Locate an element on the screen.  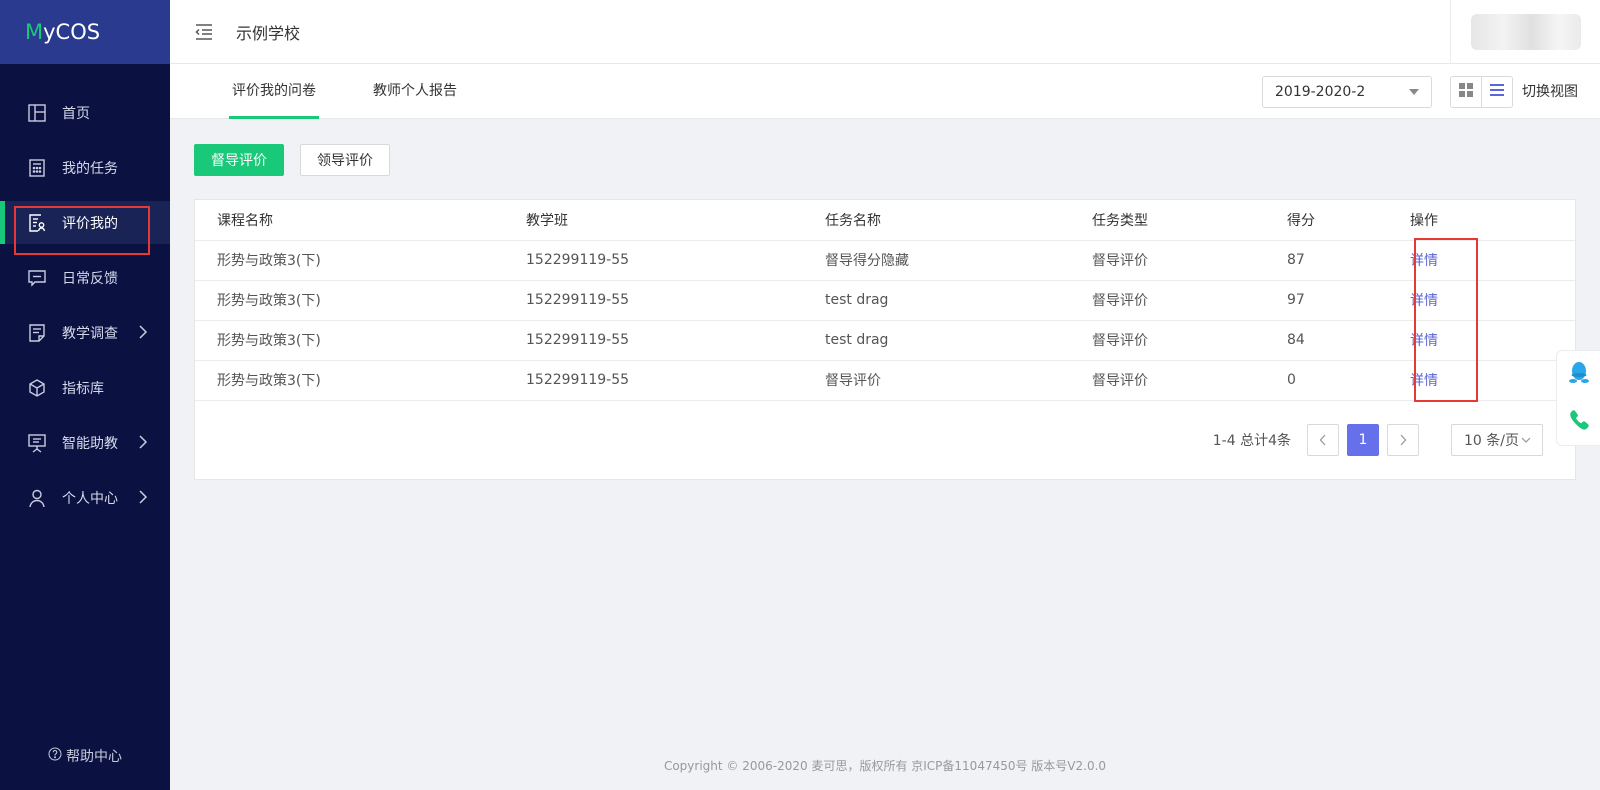
caret-down-icon is located at coordinates (1414, 92).